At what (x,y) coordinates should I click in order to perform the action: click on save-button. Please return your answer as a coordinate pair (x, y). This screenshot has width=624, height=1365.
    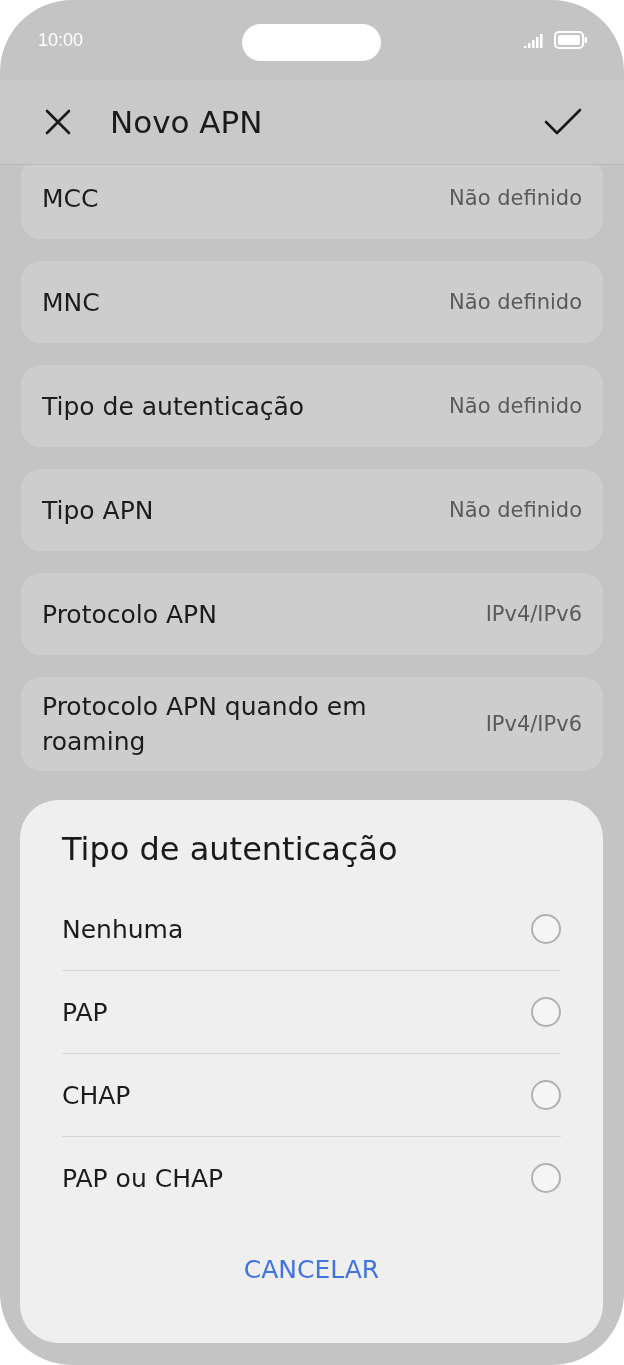
    Looking at the image, I should click on (563, 122).